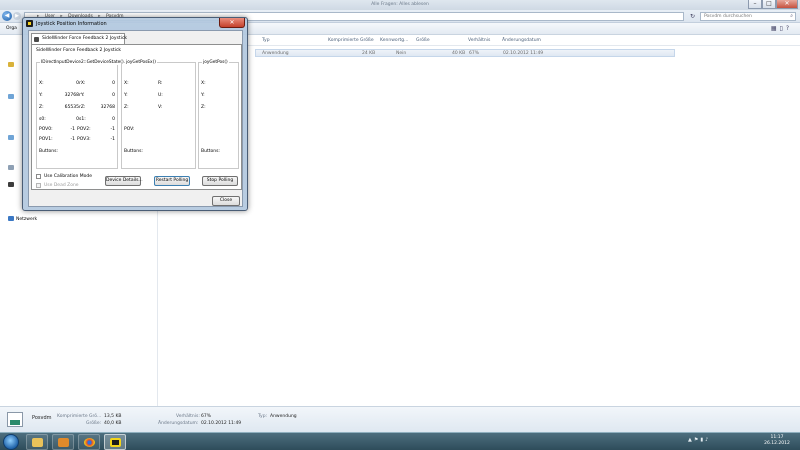 The height and width of the screenshot is (450, 800). Describe the element at coordinates (221, 423) in the screenshot. I see `details-modified-value: 02.10.2012 11:49` at that location.